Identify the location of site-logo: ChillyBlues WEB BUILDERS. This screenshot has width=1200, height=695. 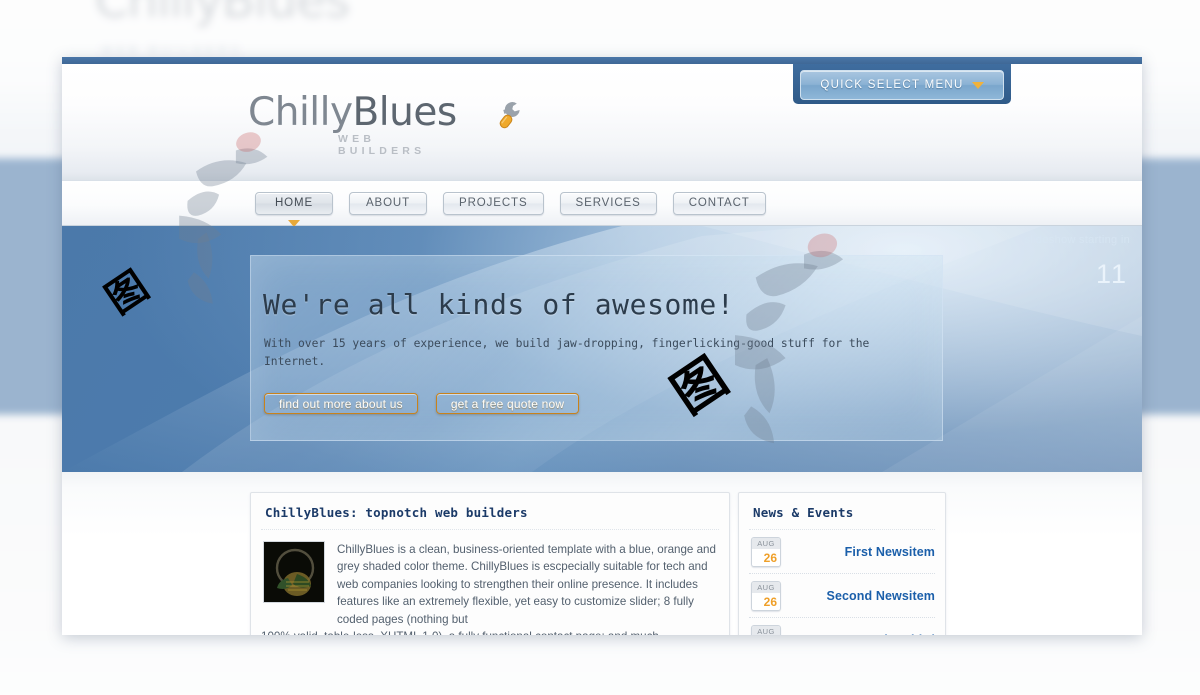
(384, 125).